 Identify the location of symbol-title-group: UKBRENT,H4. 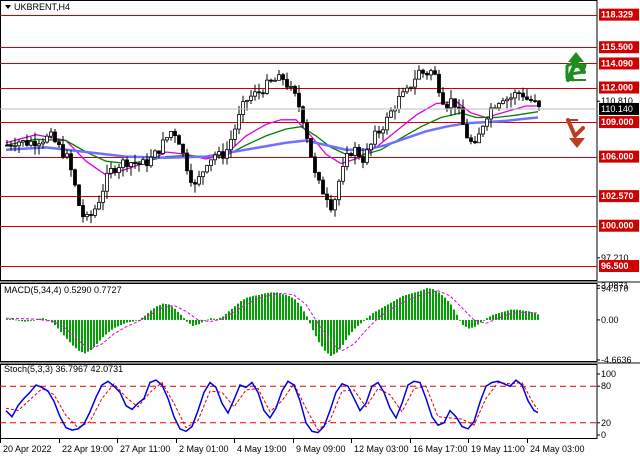
(37, 7).